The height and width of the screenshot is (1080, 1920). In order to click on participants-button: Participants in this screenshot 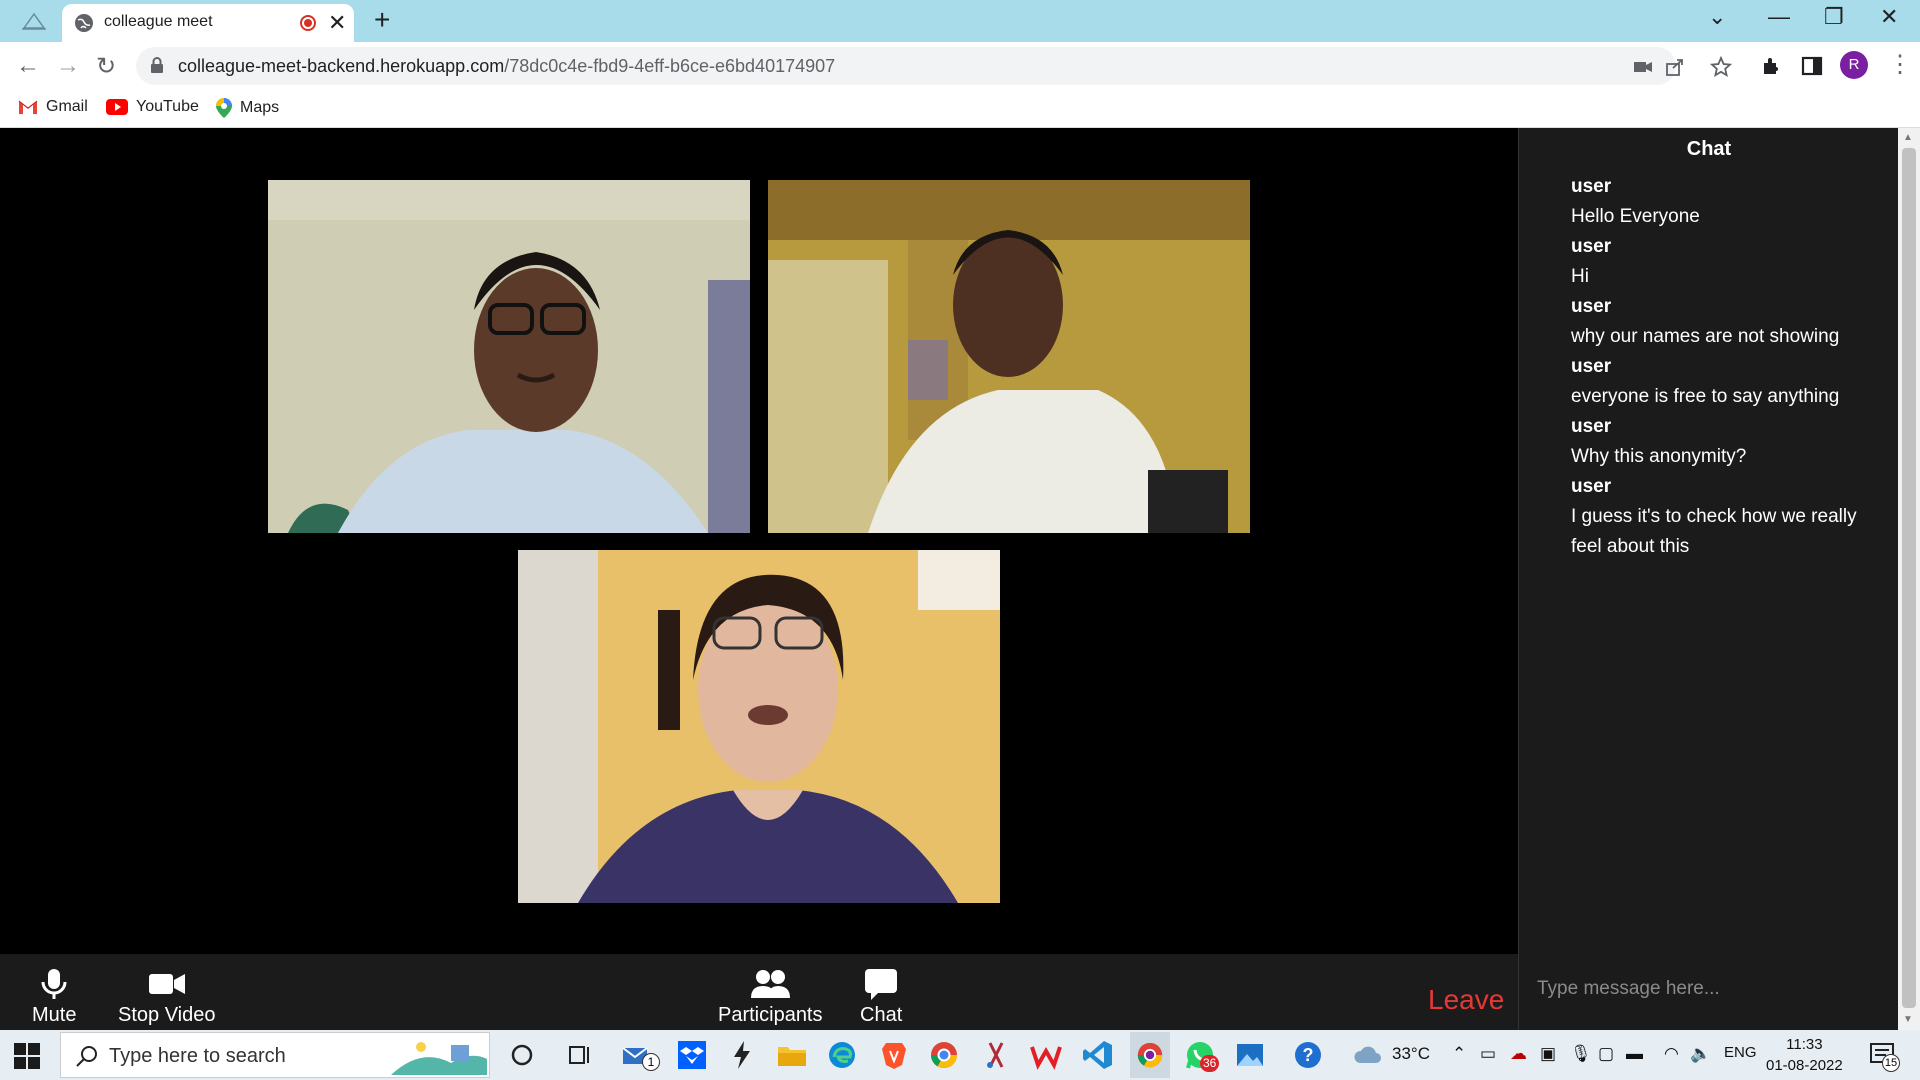, I will do `click(770, 997)`.